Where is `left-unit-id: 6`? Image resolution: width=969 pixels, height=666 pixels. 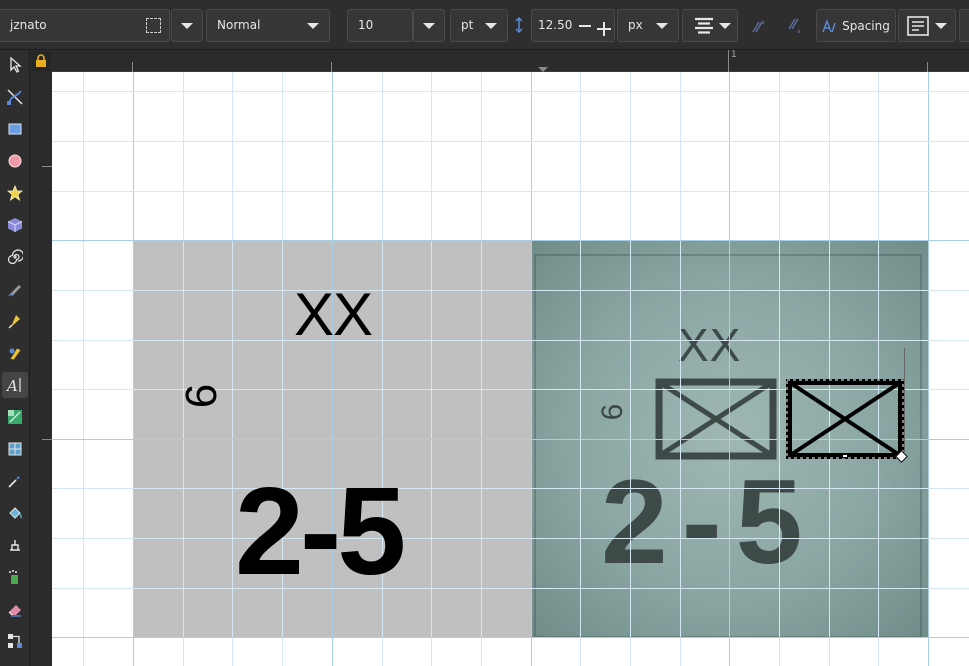
left-unit-id: 6 is located at coordinates (201, 396).